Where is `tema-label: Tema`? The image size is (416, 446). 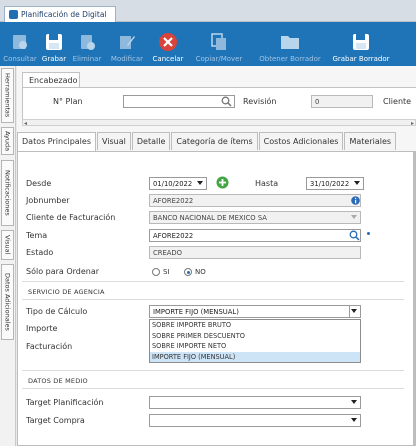
tema-label: Tema is located at coordinates (37, 235).